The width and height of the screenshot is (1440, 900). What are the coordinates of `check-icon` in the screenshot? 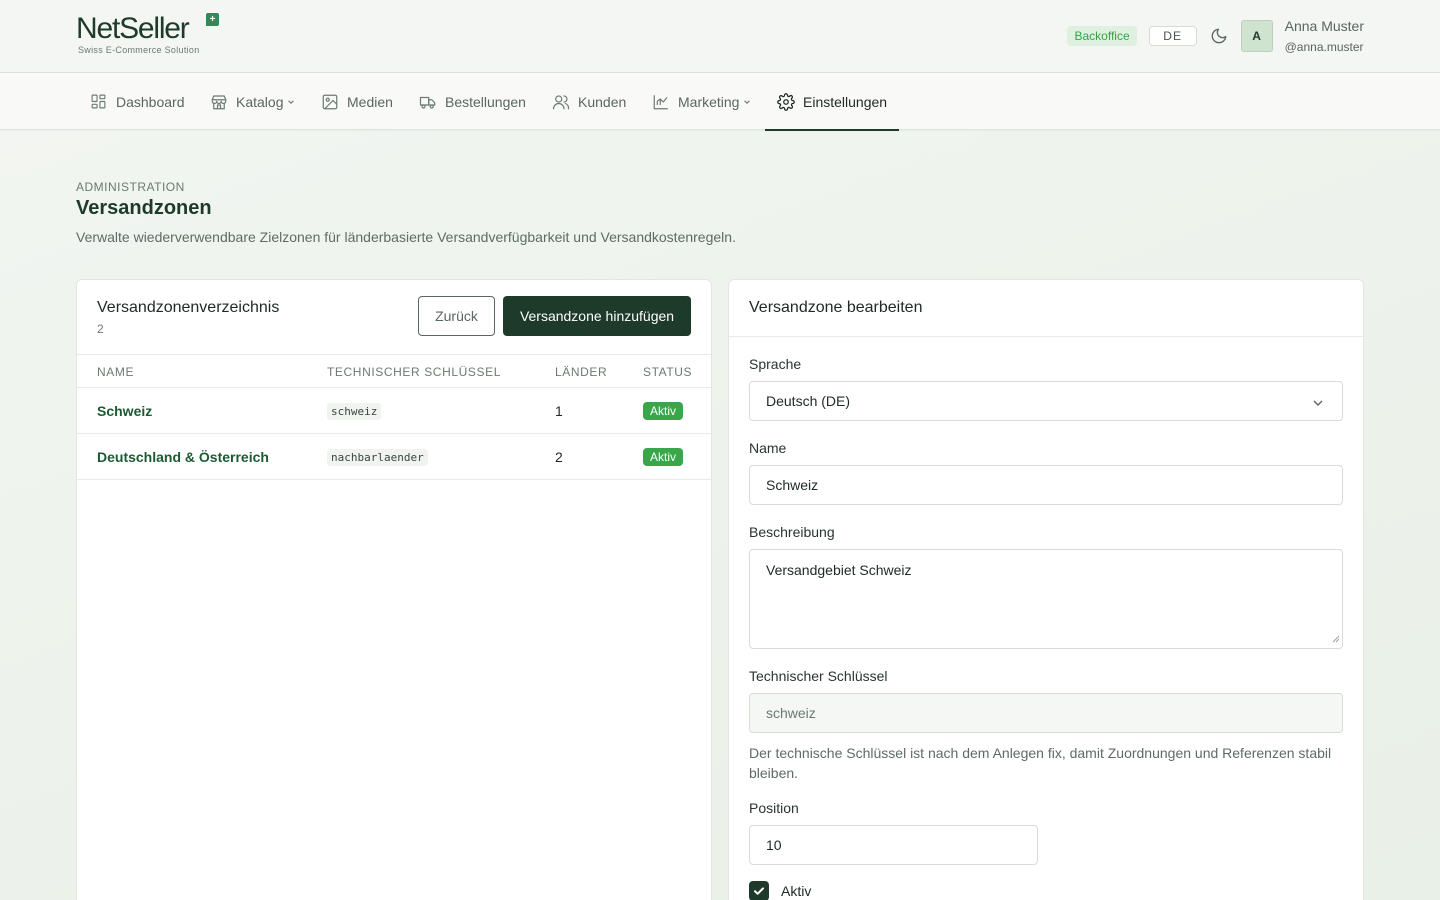 It's located at (759, 891).